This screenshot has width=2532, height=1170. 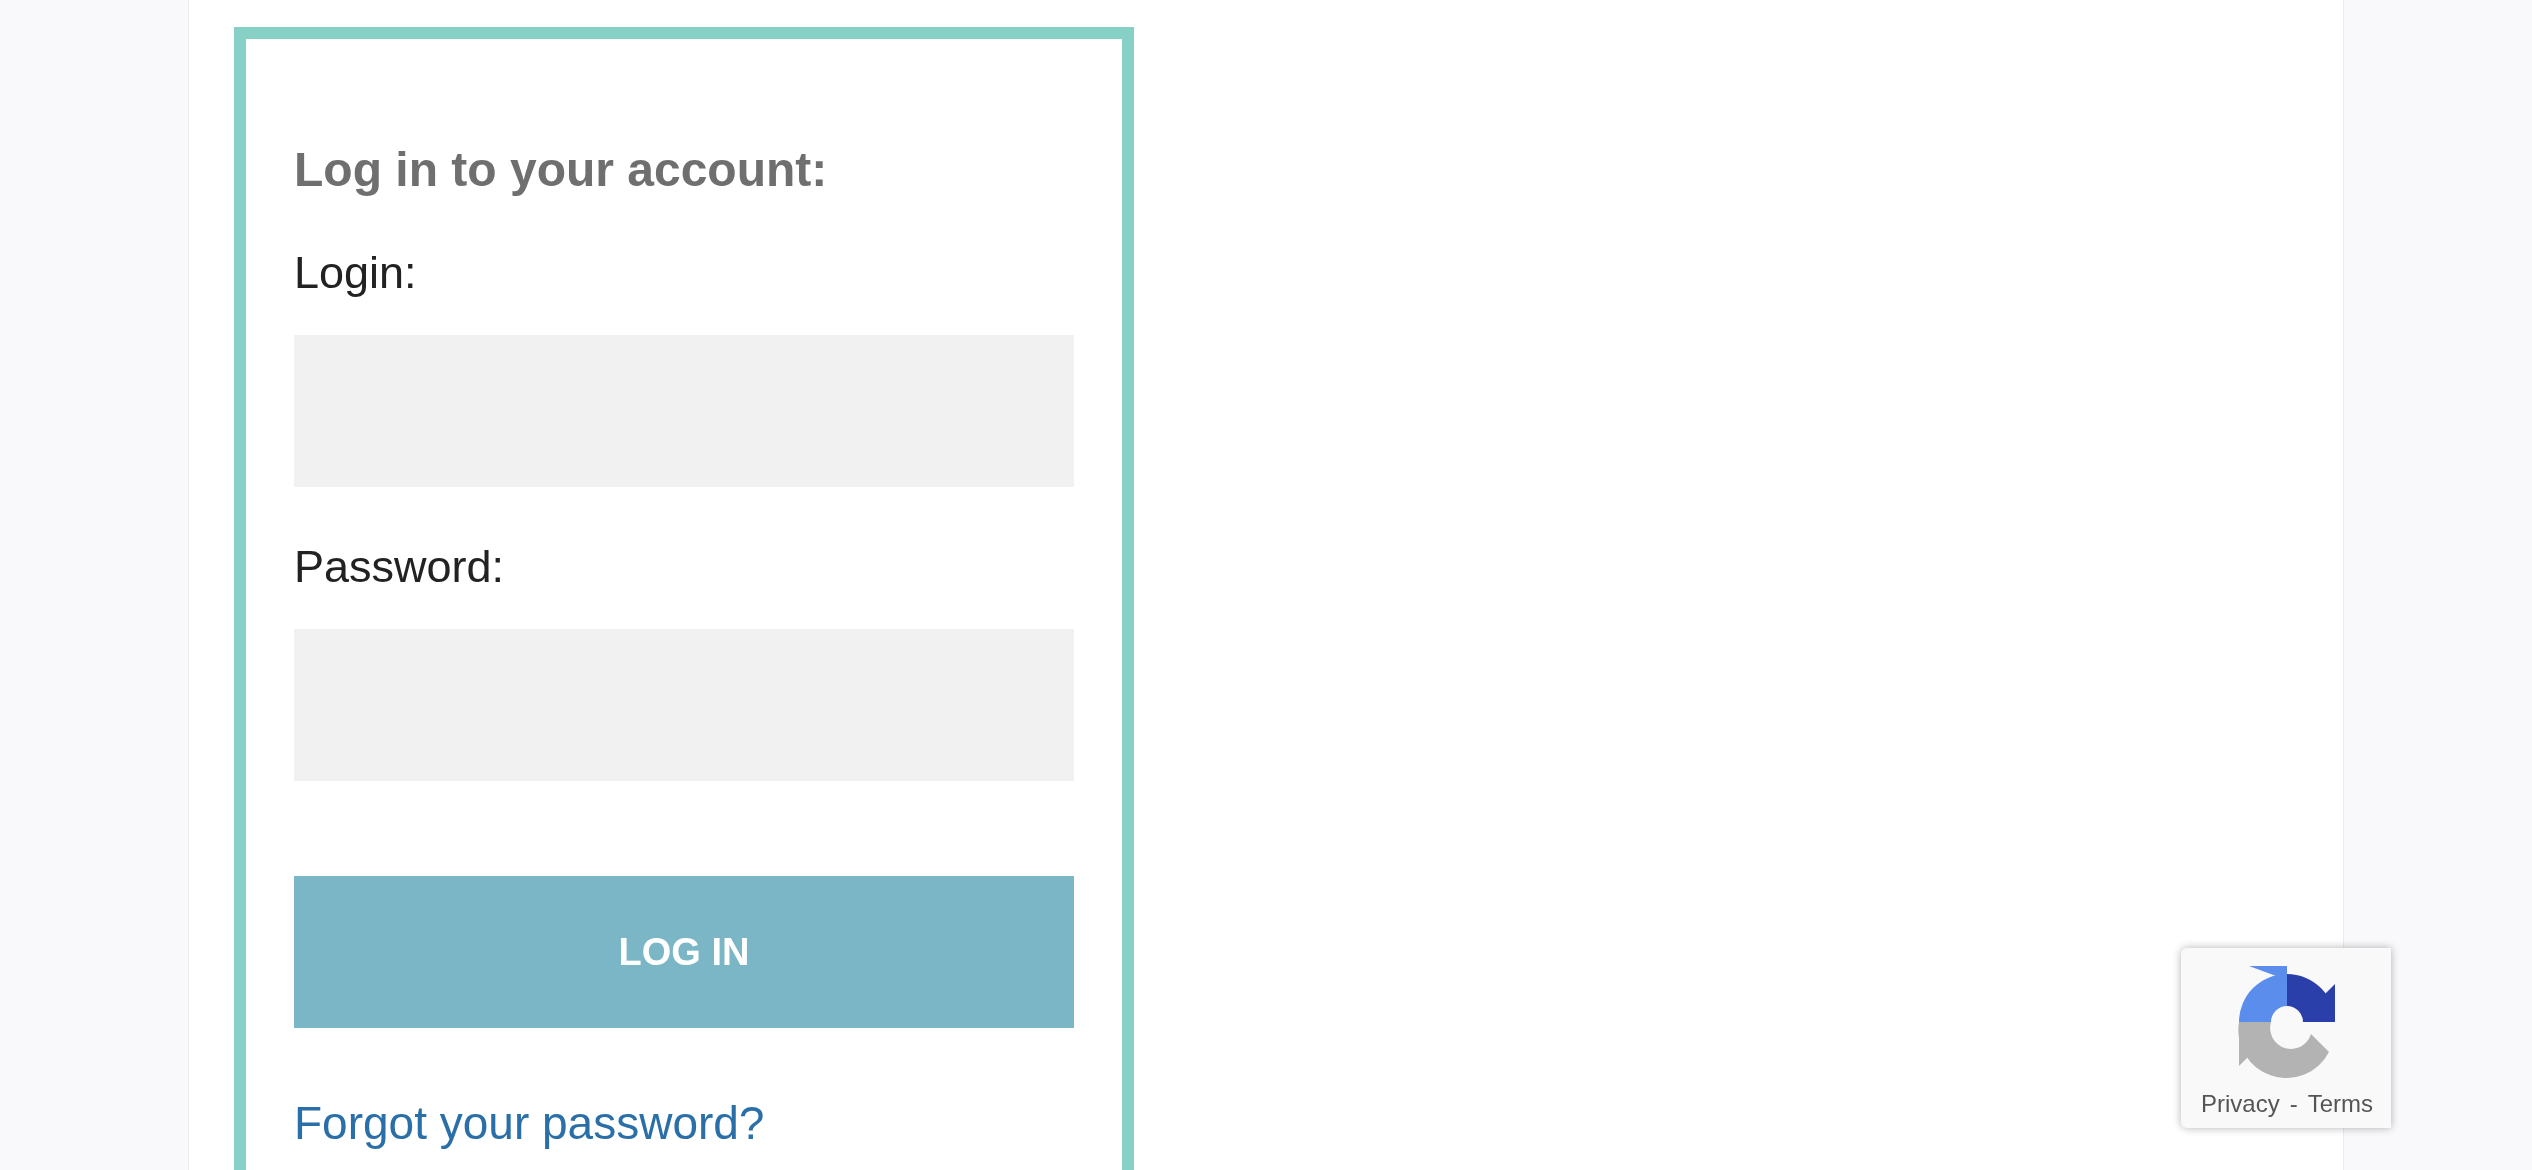 I want to click on field-label: Login:, so click(x=356, y=273).